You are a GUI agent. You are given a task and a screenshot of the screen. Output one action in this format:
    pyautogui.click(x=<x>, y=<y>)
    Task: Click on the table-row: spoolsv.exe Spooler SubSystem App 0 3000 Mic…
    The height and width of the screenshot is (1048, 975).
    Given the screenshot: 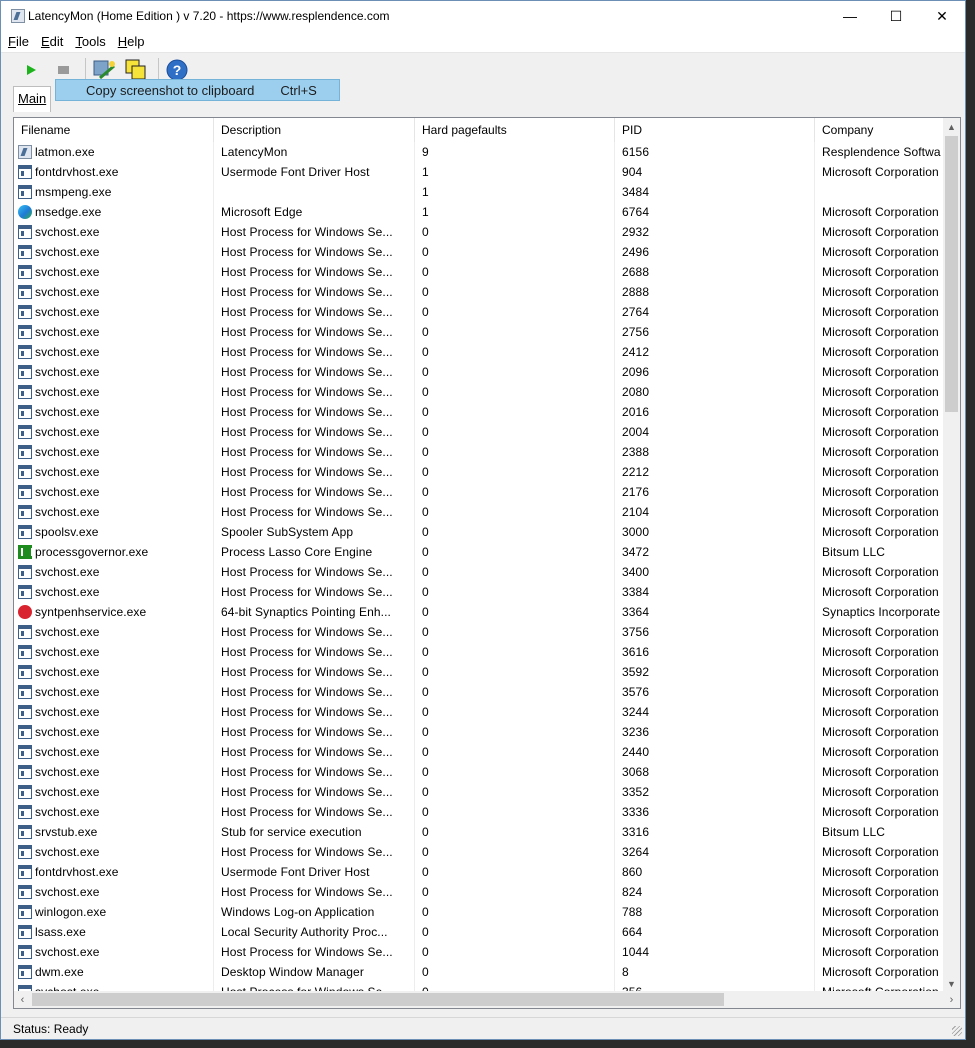 What is the action you would take?
    pyautogui.click(x=479, y=532)
    